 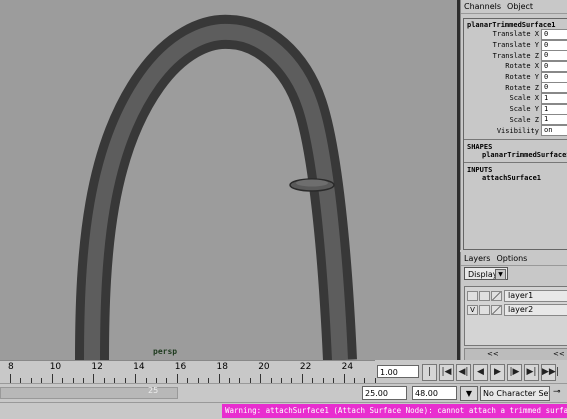 I want to click on attribute-name: Rotate Z, so click(x=502, y=88).